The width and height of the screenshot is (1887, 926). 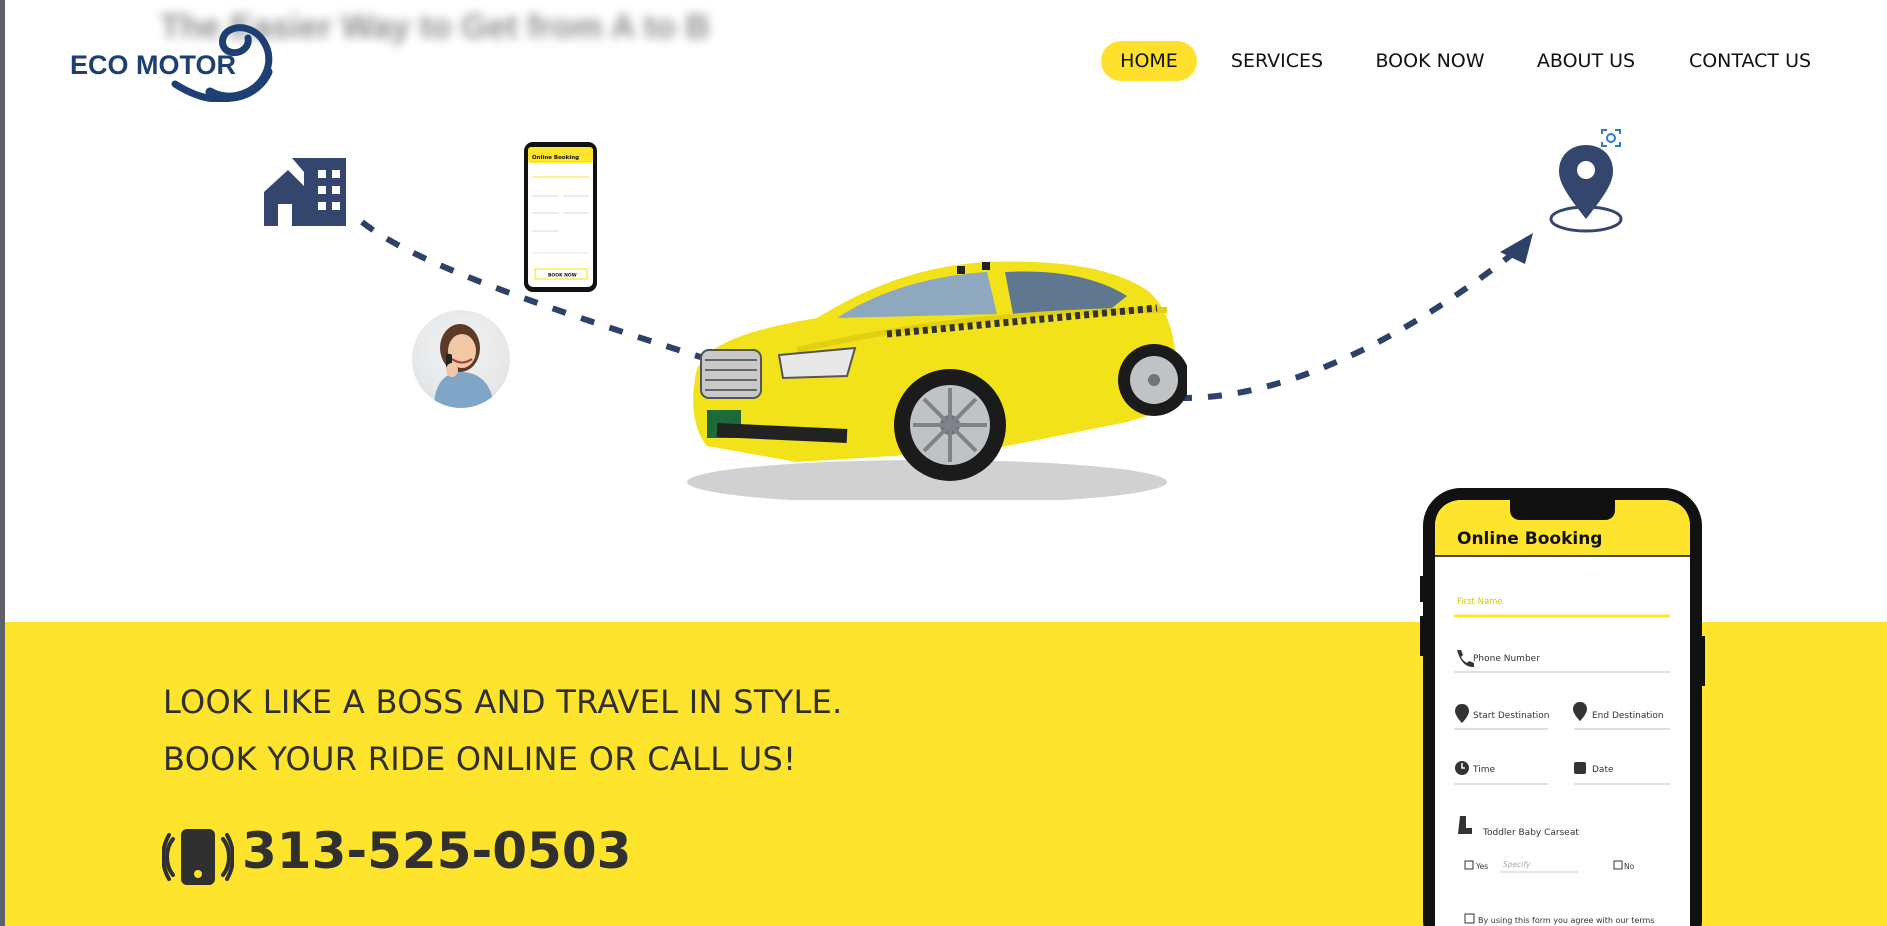 I want to click on nav-services: SERVICES, so click(x=1277, y=61).